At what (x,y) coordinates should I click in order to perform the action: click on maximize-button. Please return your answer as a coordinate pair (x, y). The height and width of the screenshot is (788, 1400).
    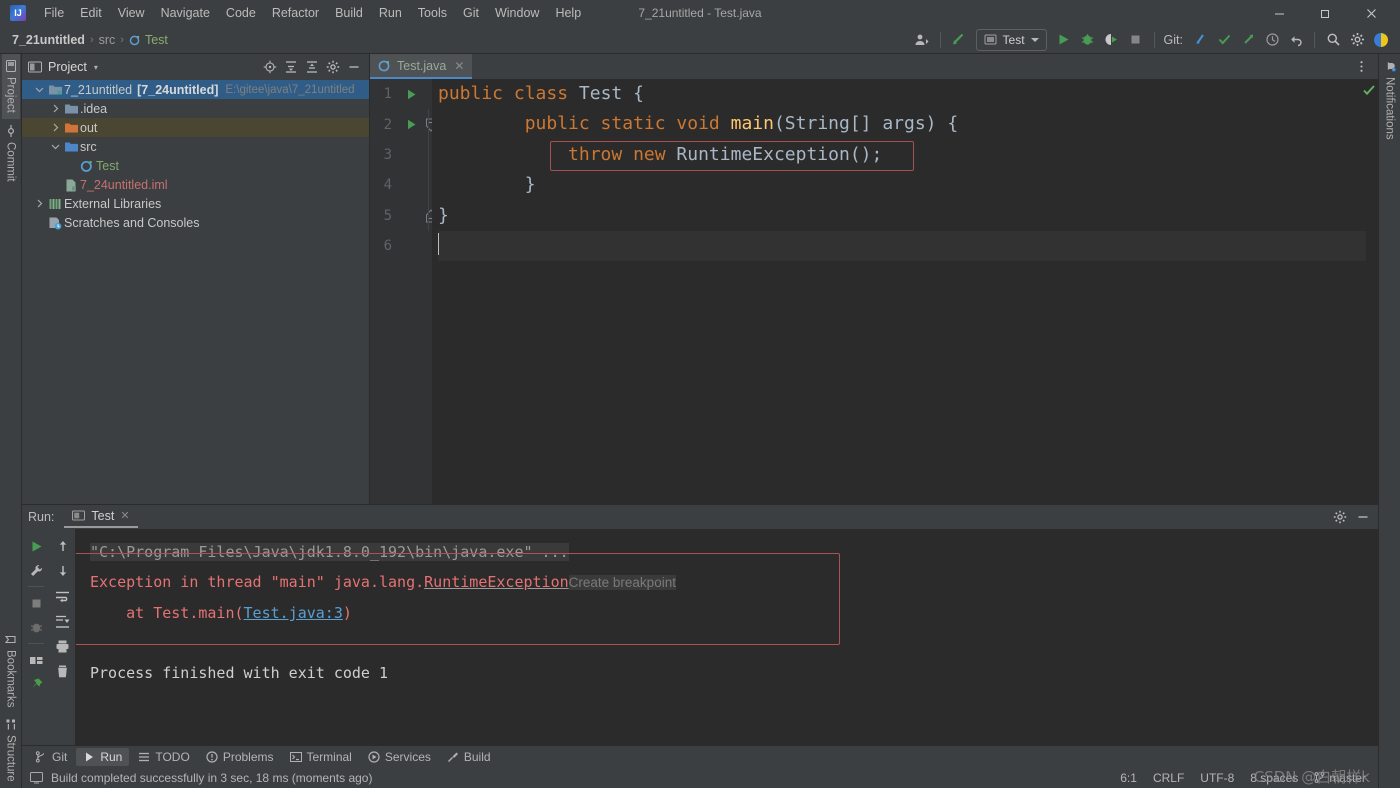
    Looking at the image, I should click on (1325, 13).